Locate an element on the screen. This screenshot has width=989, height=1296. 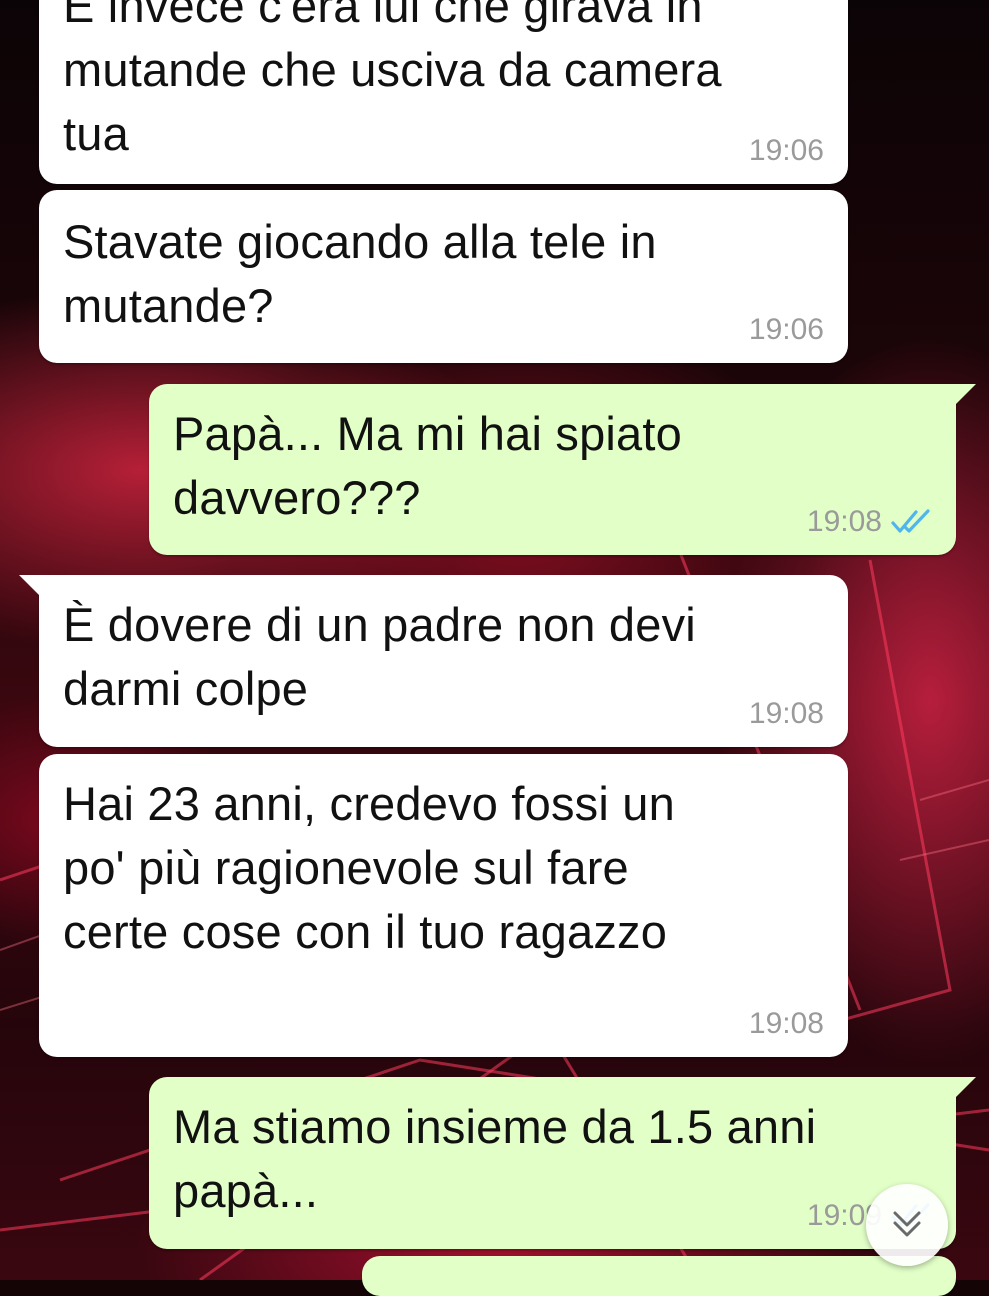
message-text: Stavate giocando alla tele in mutande? is located at coordinates (360, 274).